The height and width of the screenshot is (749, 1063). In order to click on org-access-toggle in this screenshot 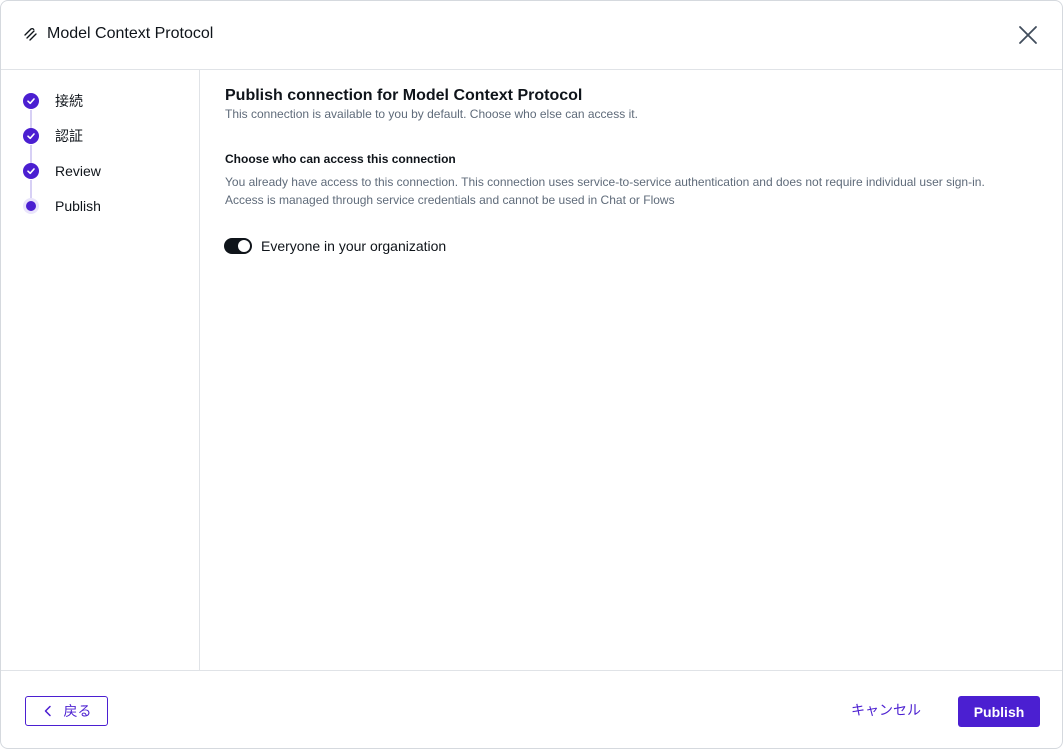, I will do `click(238, 246)`.